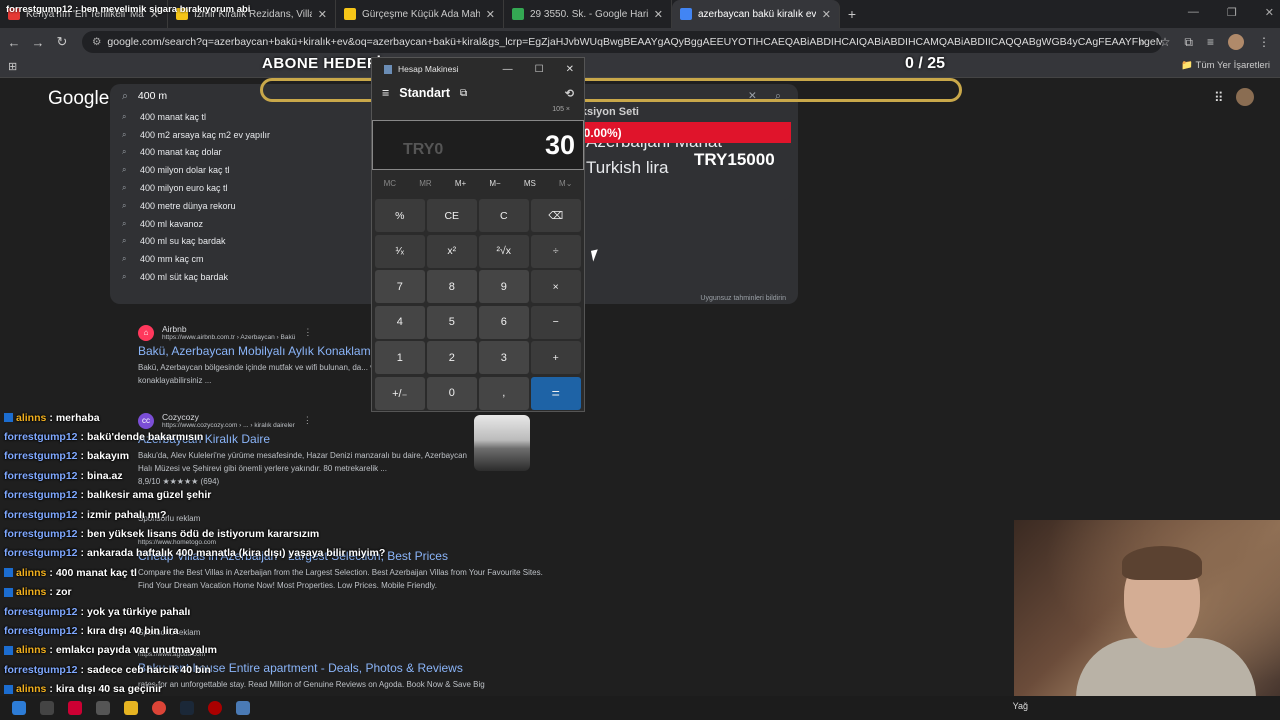 Image resolution: width=1280 pixels, height=720 pixels. Describe the element at coordinates (504, 215) in the screenshot. I see `calc-key: C` at that location.